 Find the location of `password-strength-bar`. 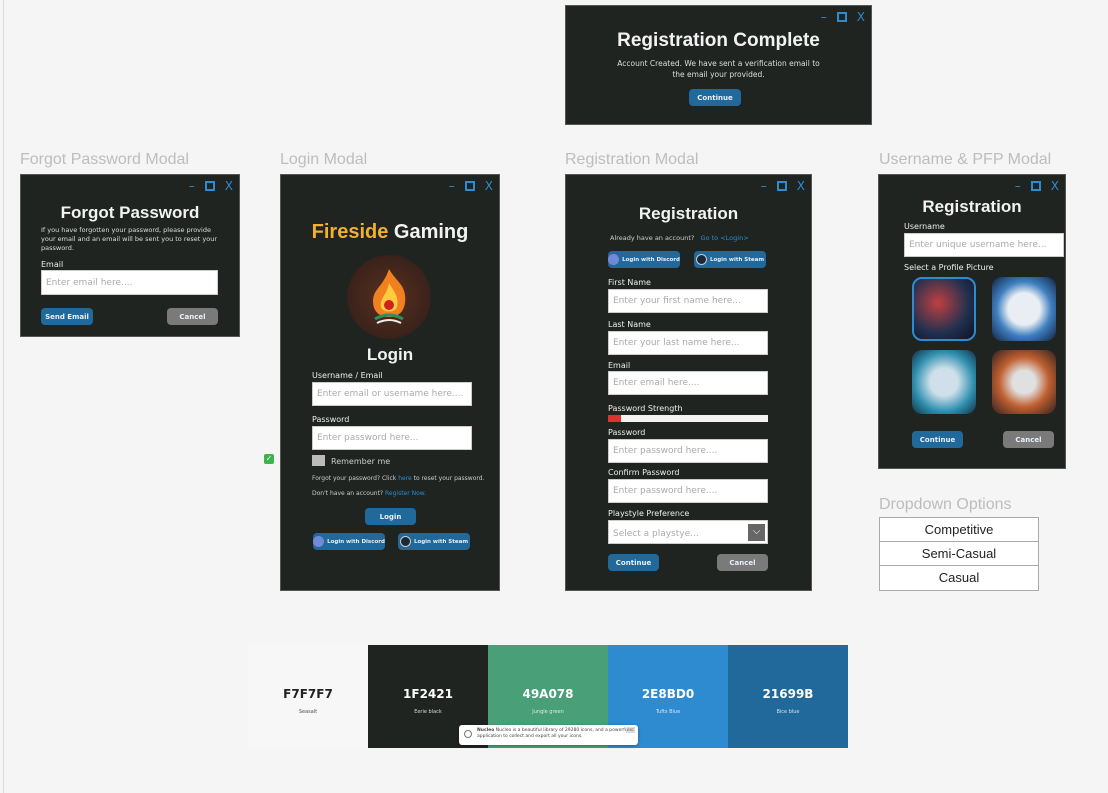

password-strength-bar is located at coordinates (688, 418).